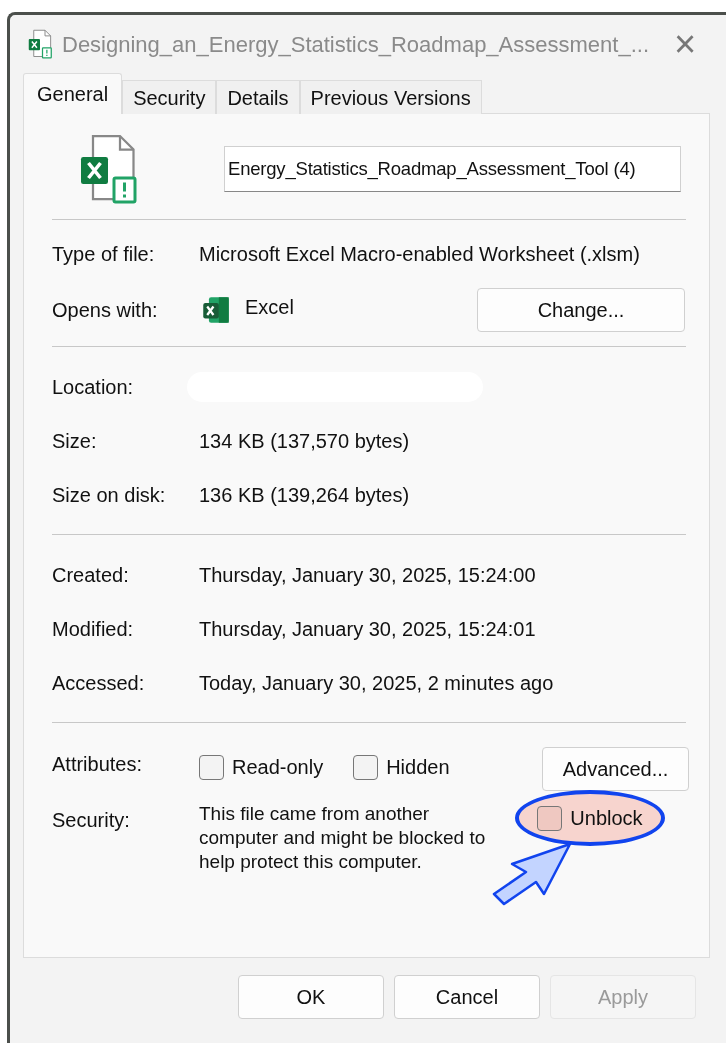 The width and height of the screenshot is (726, 1043). I want to click on tab: Previous Versions, so click(390, 97).